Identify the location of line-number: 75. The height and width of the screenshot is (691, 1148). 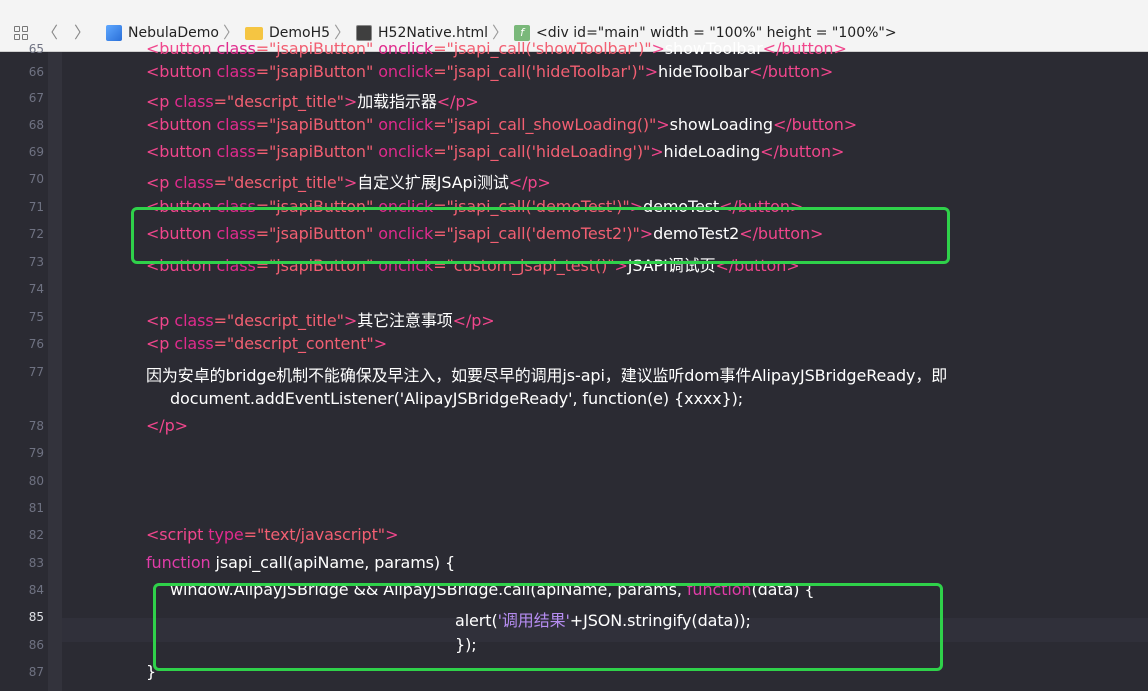
(36, 317).